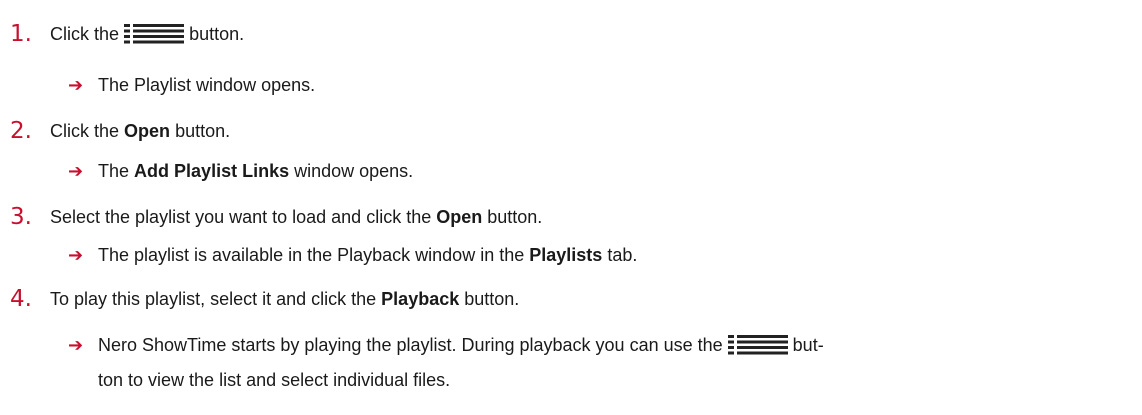 This screenshot has width=1142, height=415. What do you see at coordinates (212, 171) in the screenshot?
I see `result-bold: Add Playlist Links` at bounding box center [212, 171].